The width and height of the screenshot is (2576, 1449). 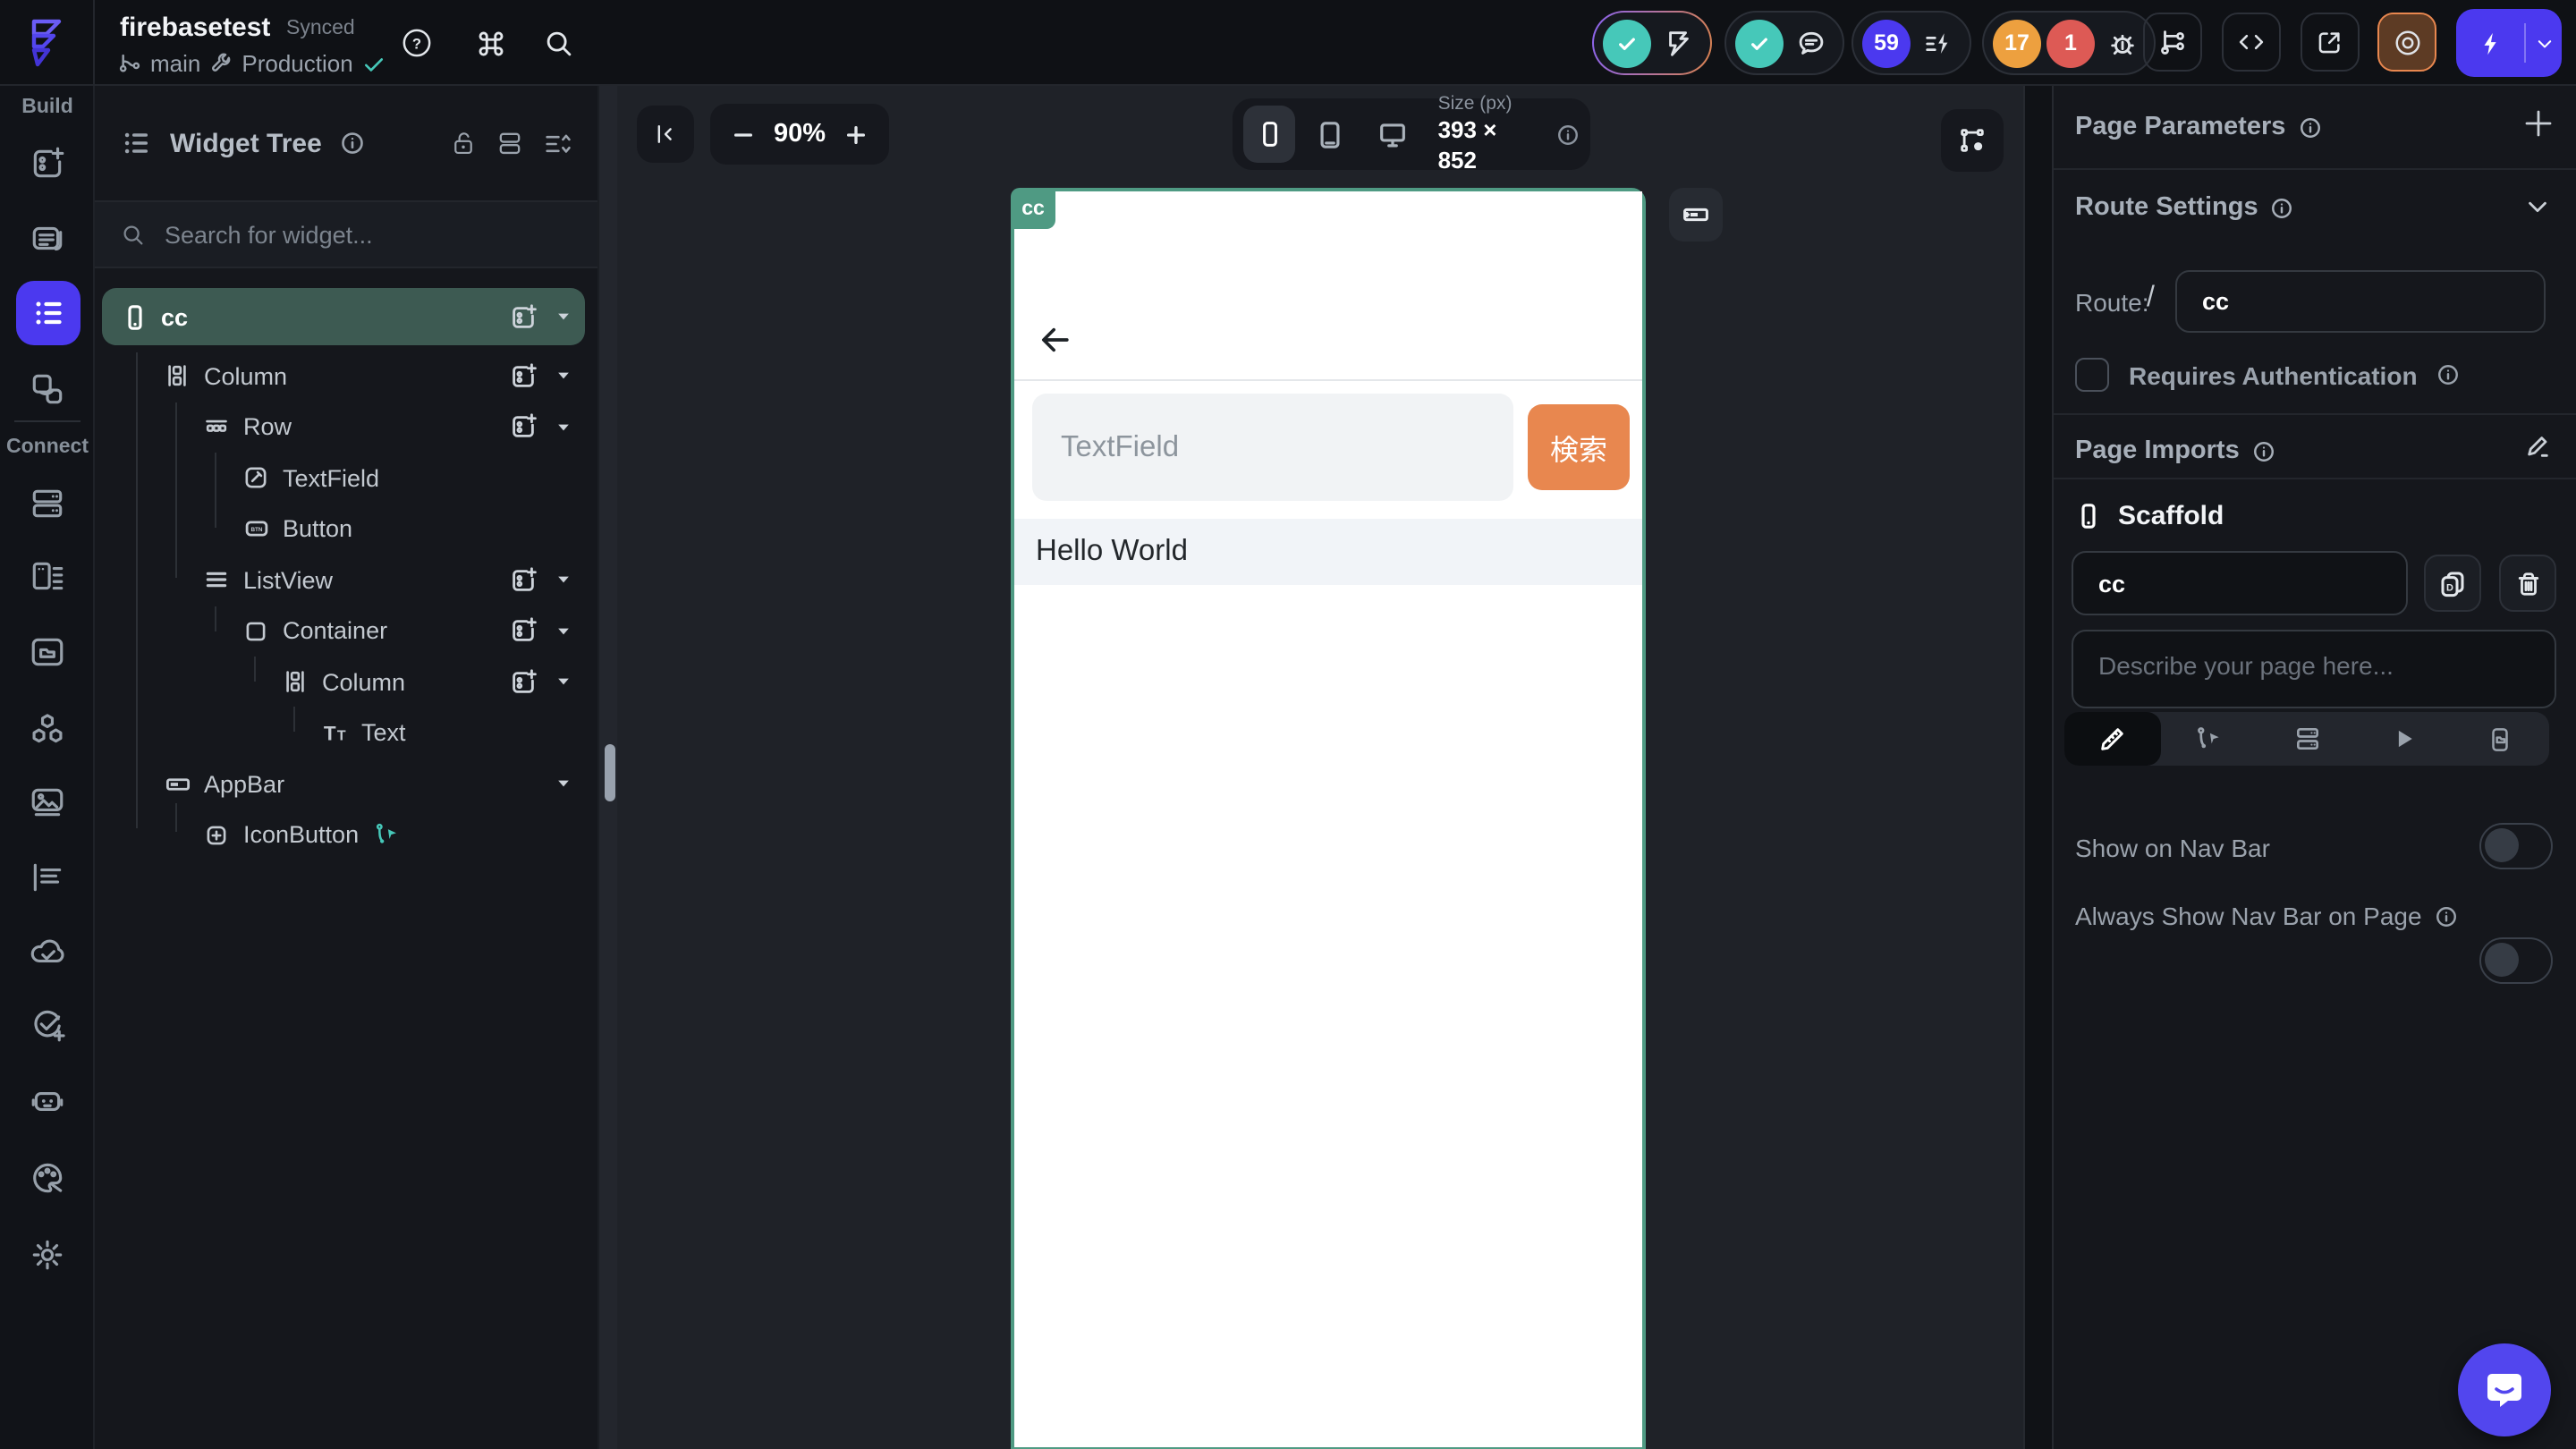 What do you see at coordinates (2403, 739) in the screenshot?
I see `tab-animations` at bounding box center [2403, 739].